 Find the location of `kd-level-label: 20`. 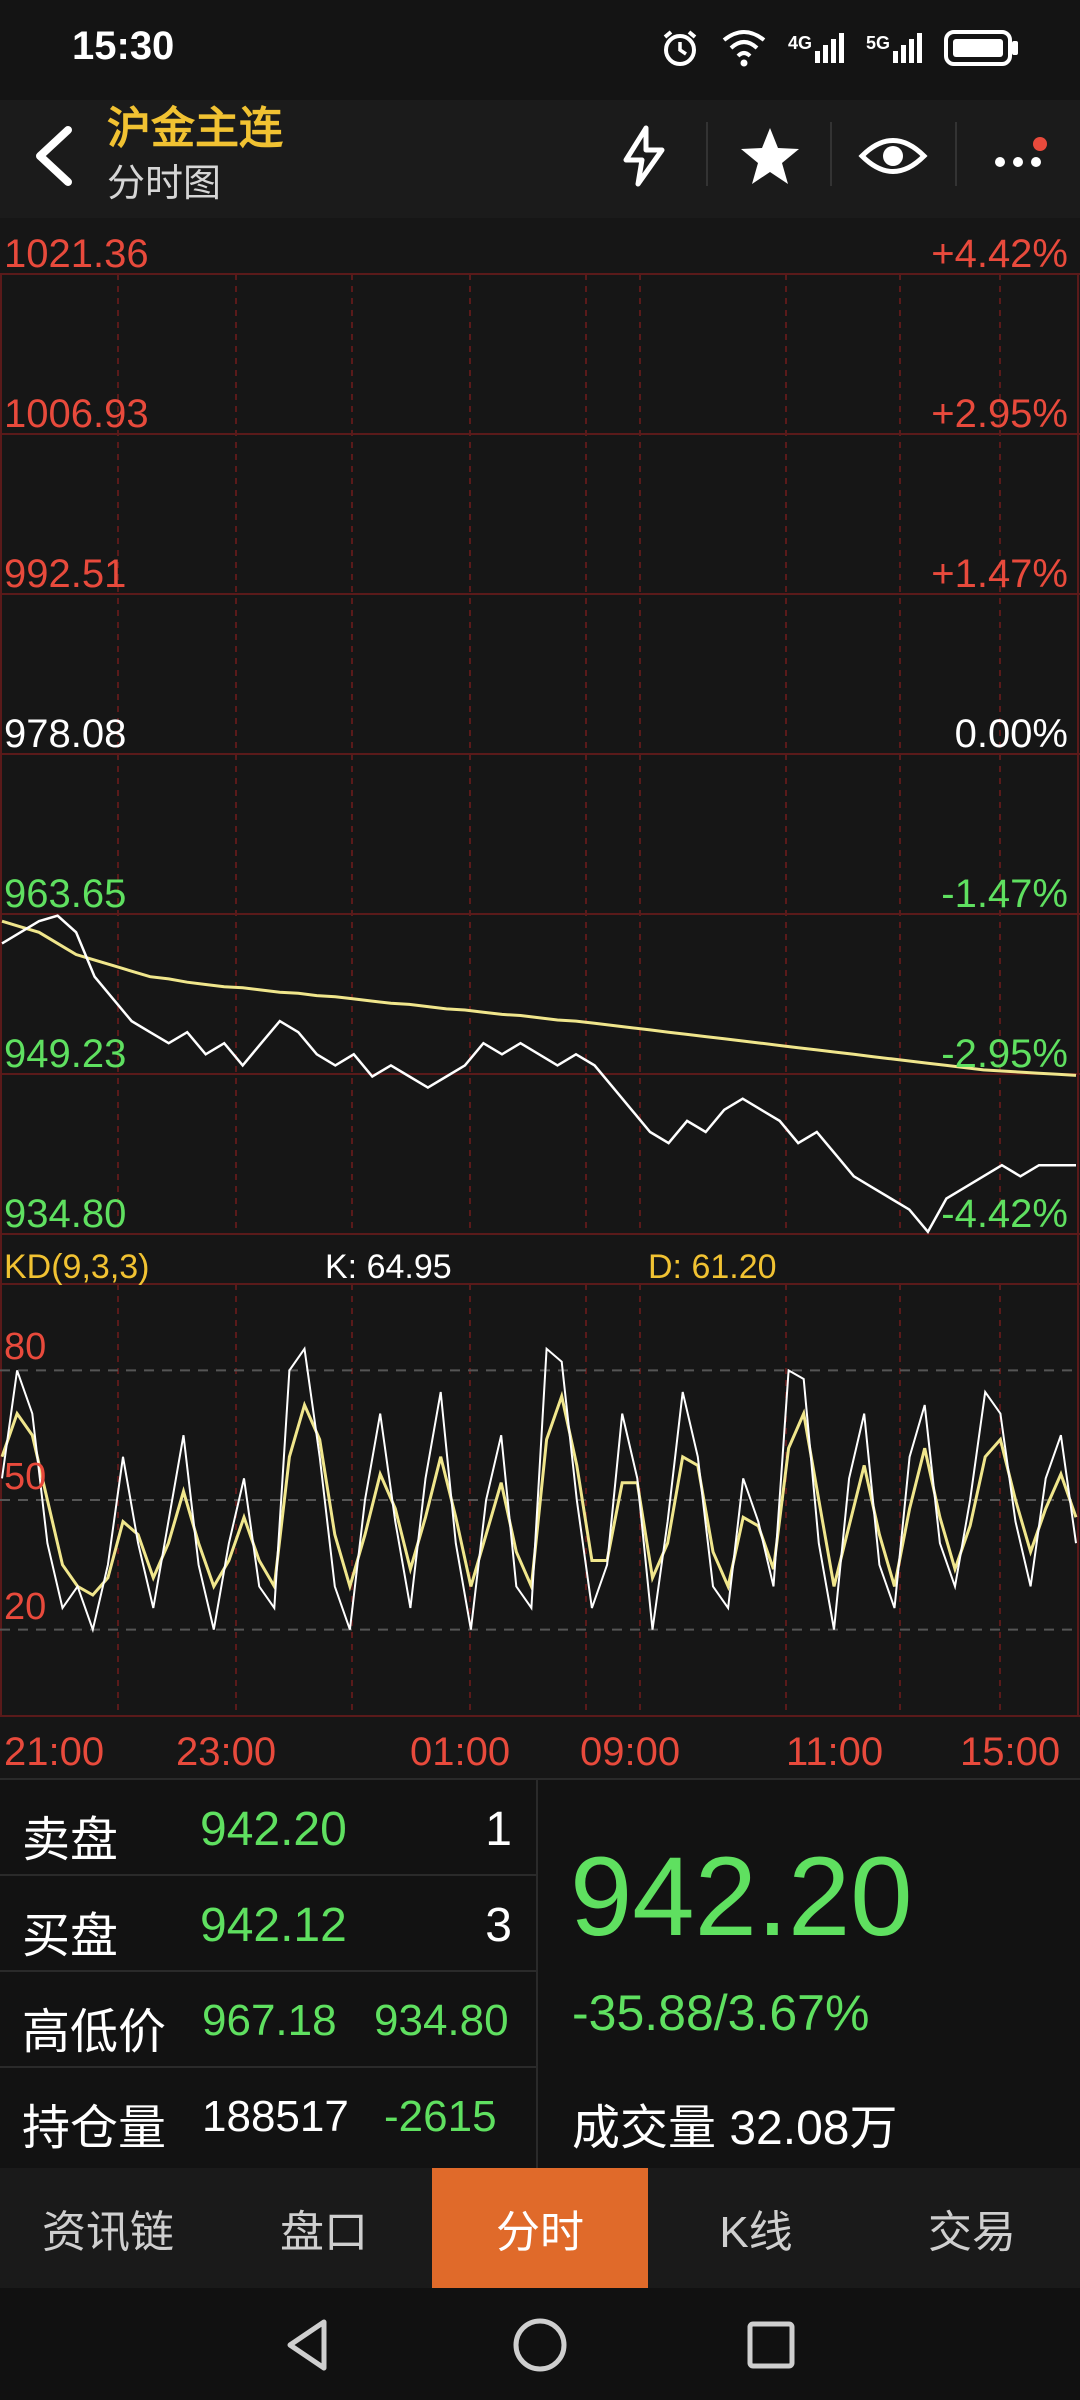

kd-level-label: 20 is located at coordinates (25, 1607).